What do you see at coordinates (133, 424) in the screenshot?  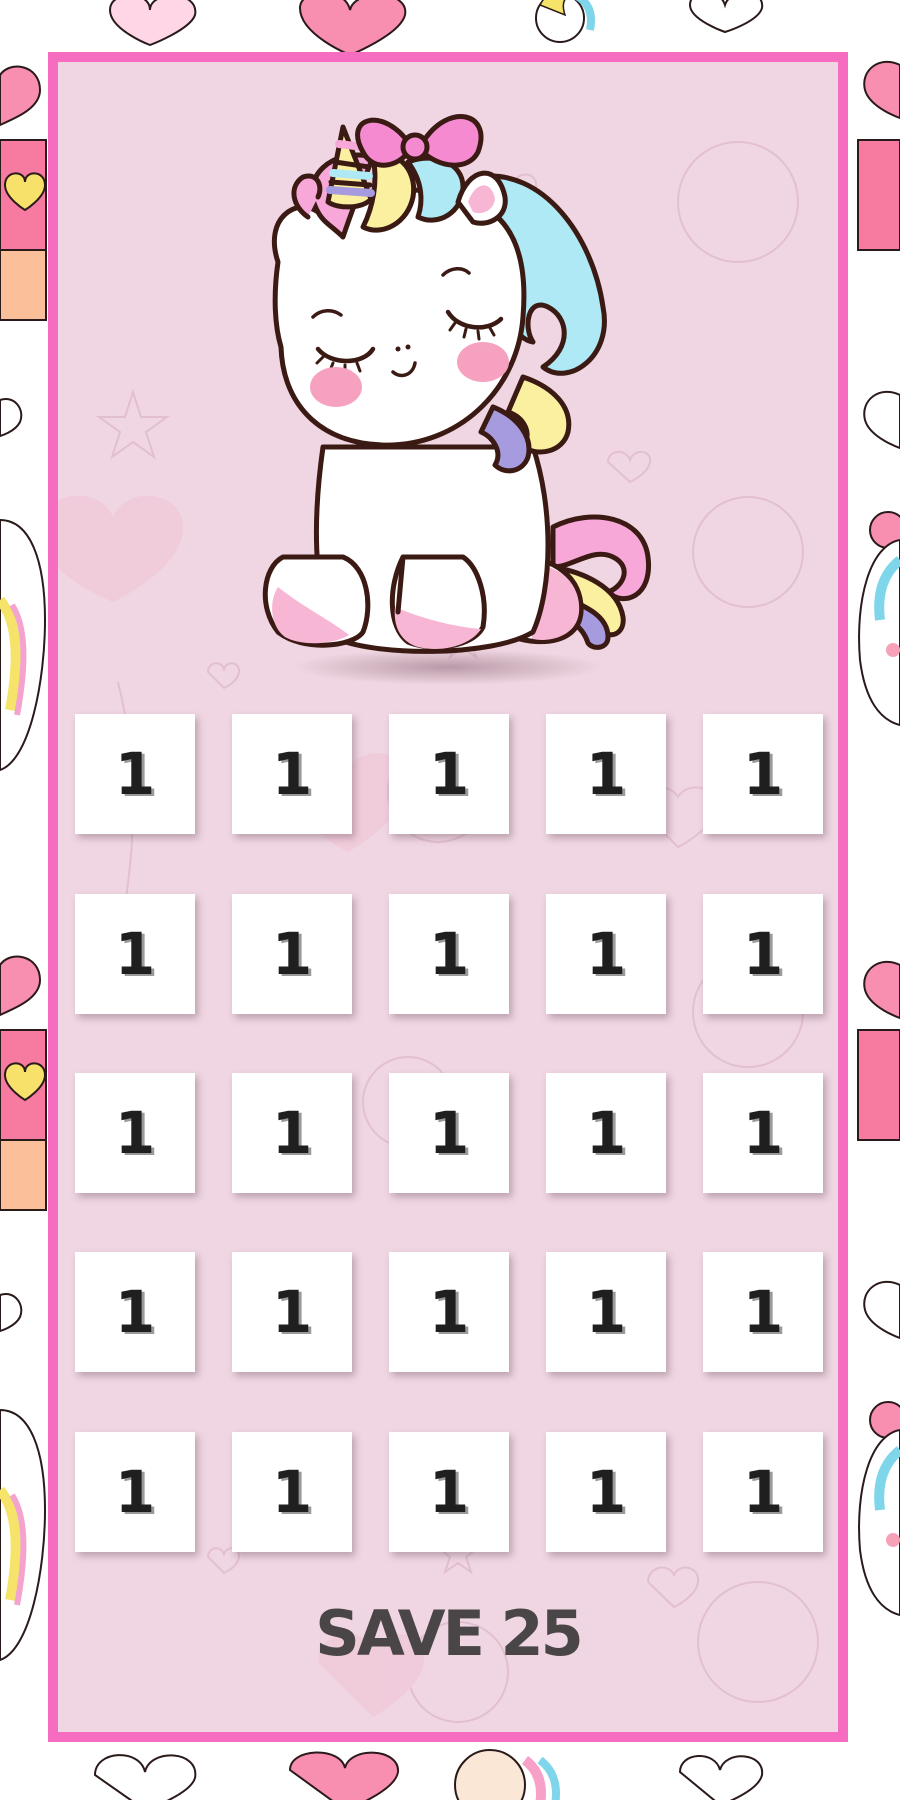 I see `star-icon` at bounding box center [133, 424].